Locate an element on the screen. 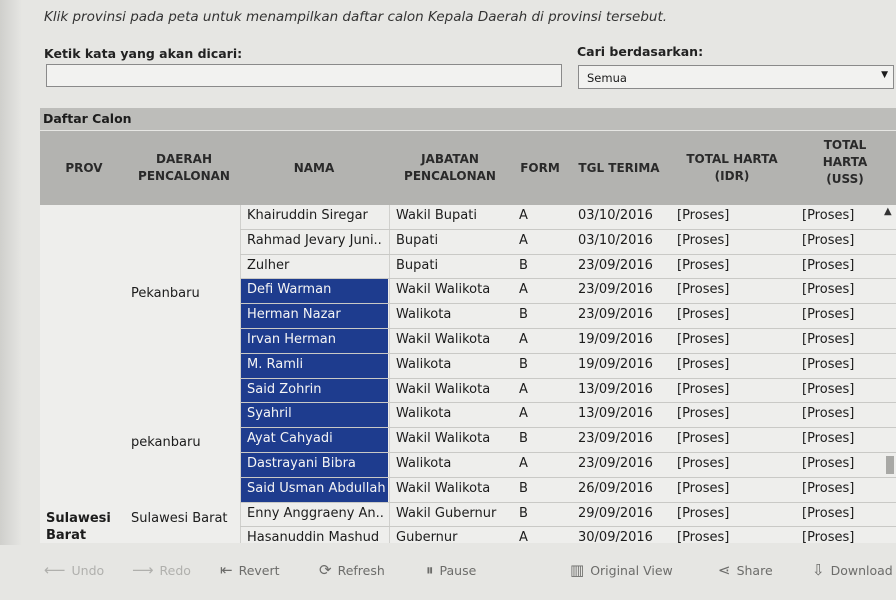 The image size is (896, 600). cell-nama: Said Usman Abdullah is located at coordinates (317, 488).